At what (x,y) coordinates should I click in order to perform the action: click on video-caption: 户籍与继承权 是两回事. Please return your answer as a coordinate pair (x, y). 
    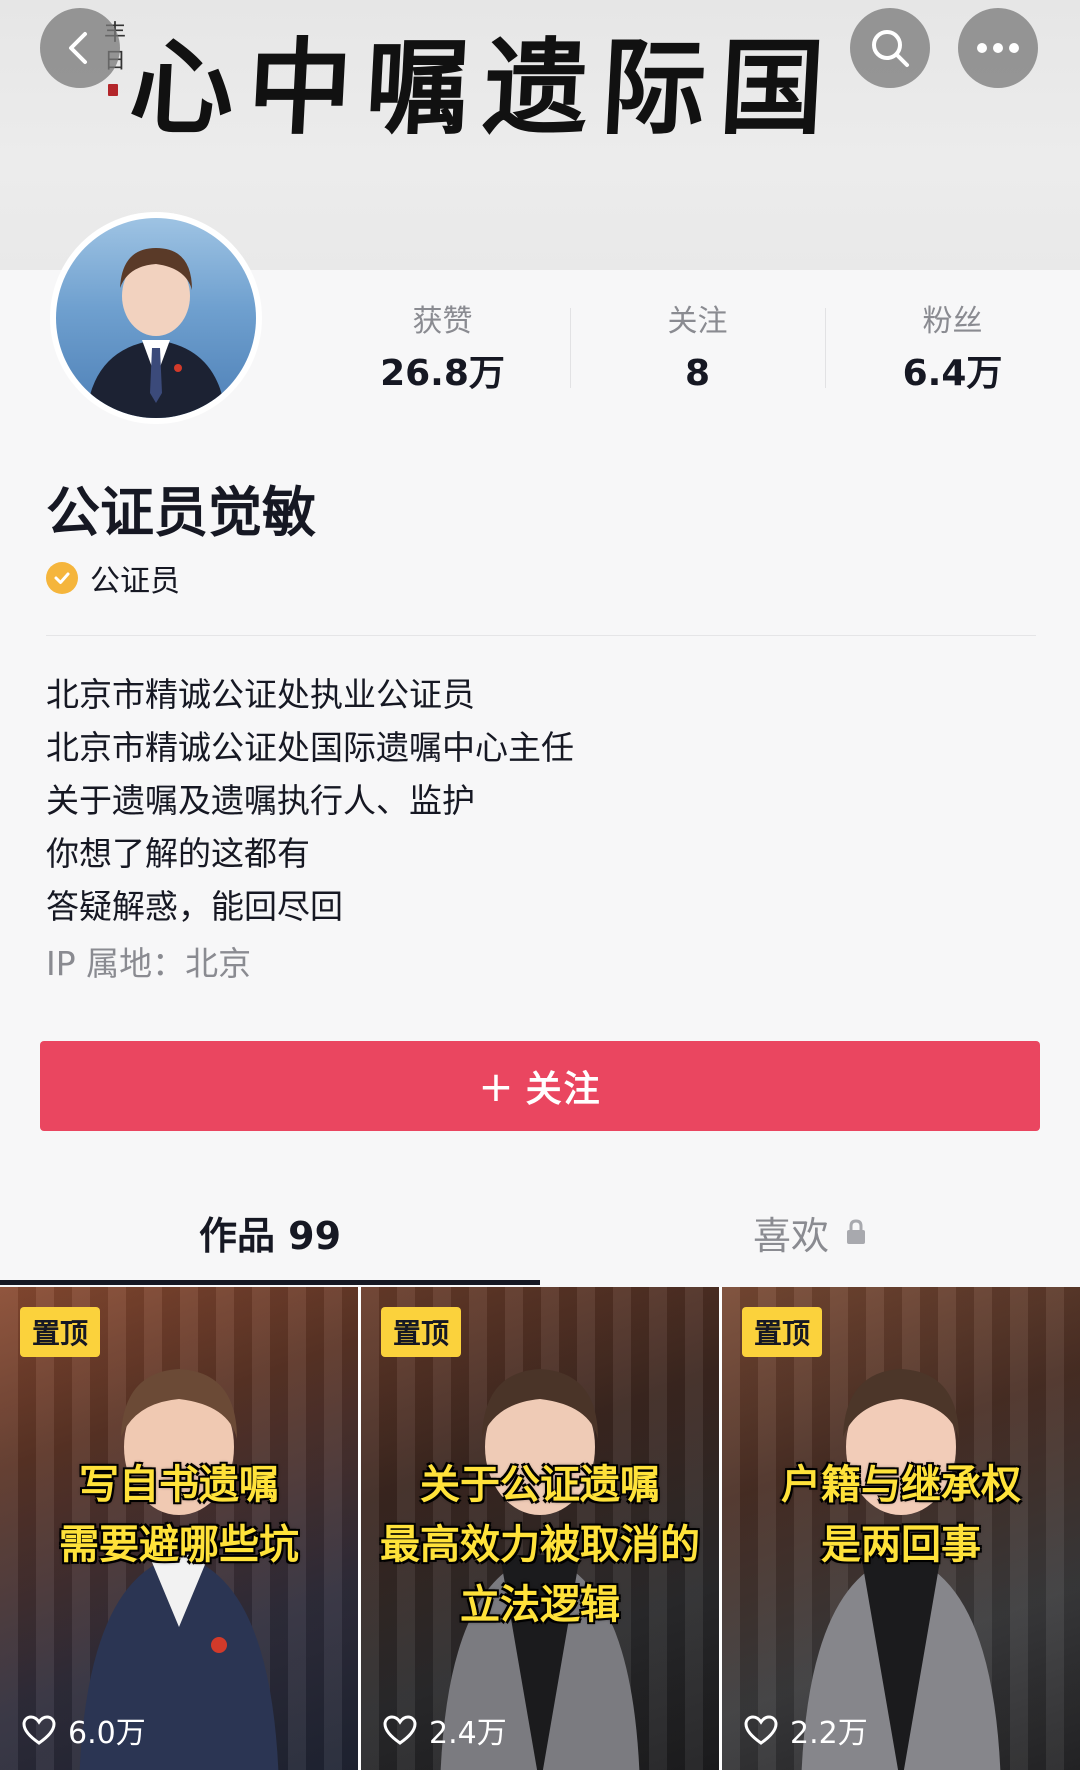
    Looking at the image, I should click on (901, 1515).